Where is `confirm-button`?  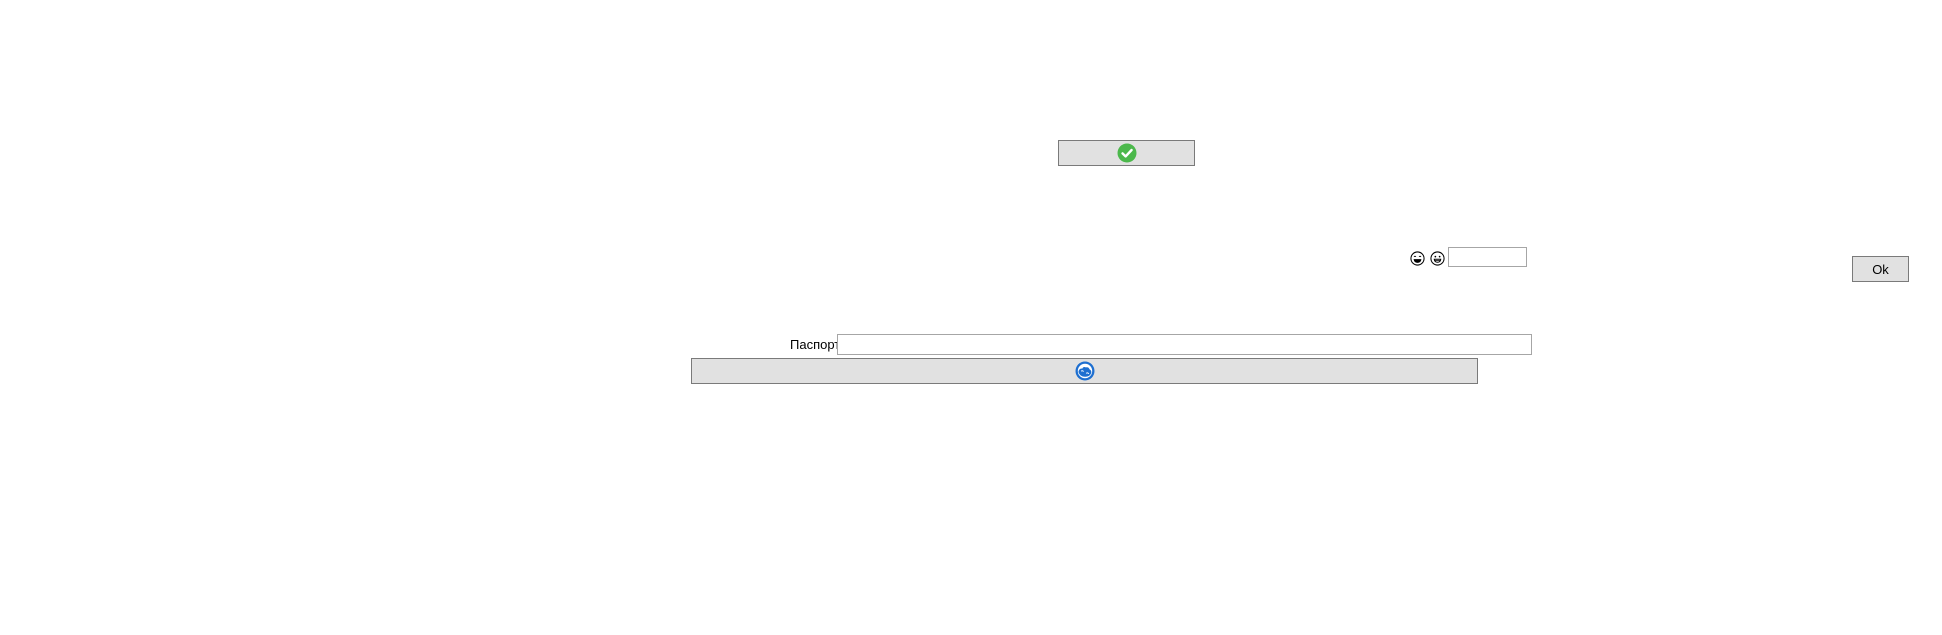 confirm-button is located at coordinates (1126, 153).